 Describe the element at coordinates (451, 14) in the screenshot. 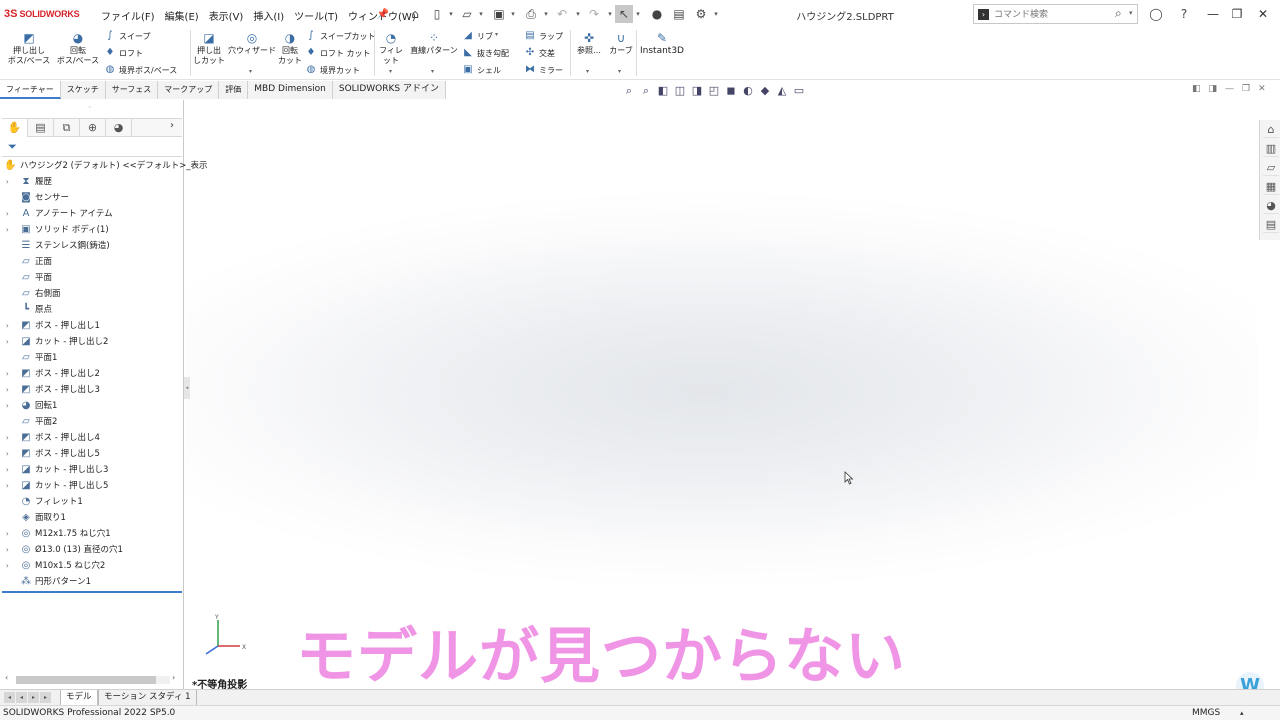

I see `new-dropdown-icon: ▾` at that location.